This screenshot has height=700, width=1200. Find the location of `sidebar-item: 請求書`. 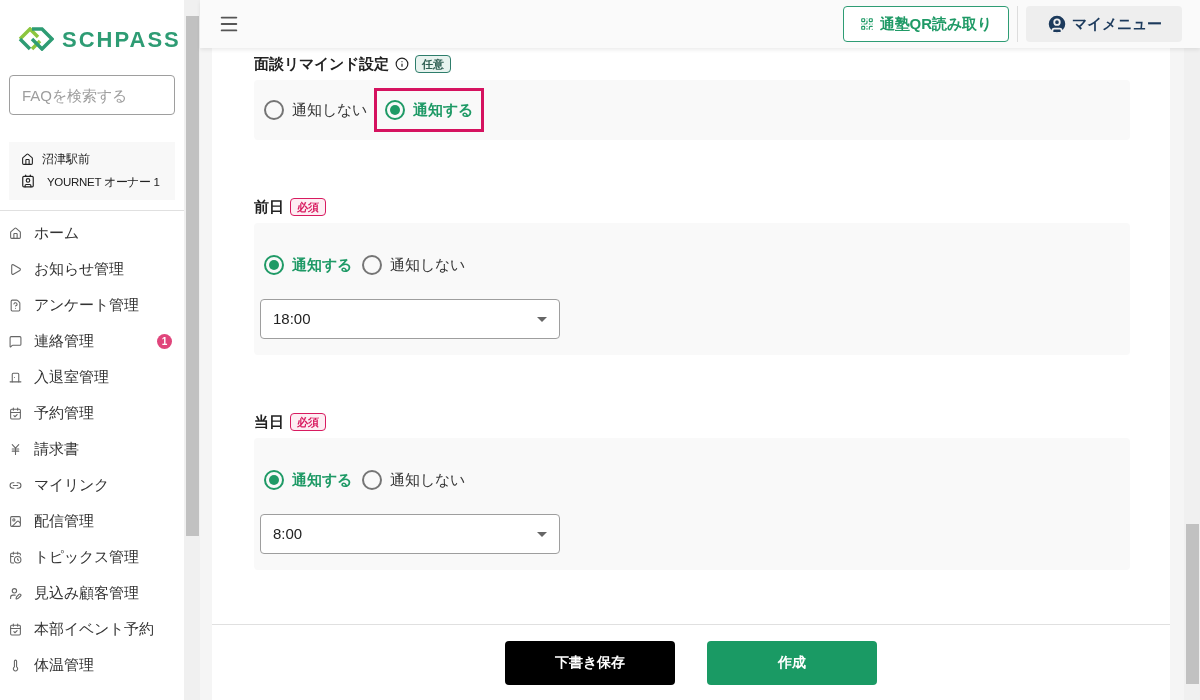

sidebar-item: 請求書 is located at coordinates (92, 449).